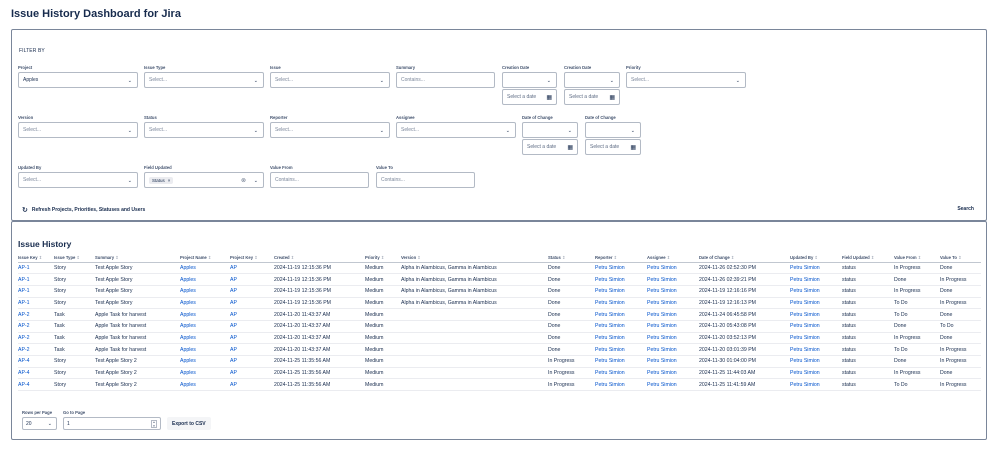  I want to click on column-header: Value To ⇕, so click(960, 258).